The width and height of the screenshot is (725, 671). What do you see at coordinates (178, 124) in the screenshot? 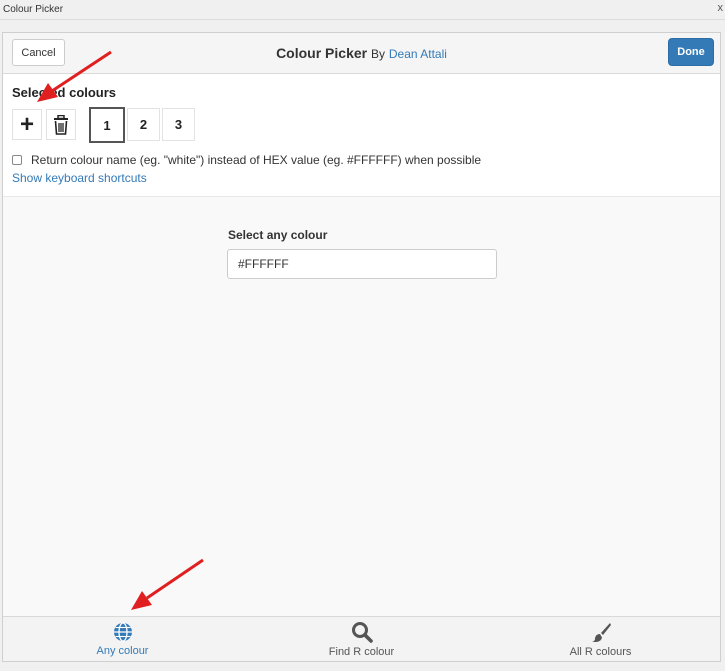
I see `colour-swatch-3: 3` at bounding box center [178, 124].